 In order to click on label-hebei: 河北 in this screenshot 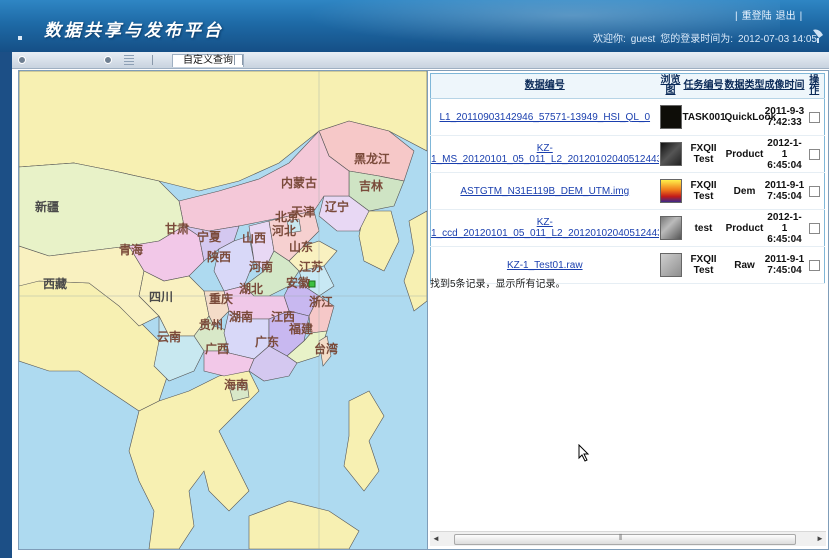, I will do `click(283, 230)`.